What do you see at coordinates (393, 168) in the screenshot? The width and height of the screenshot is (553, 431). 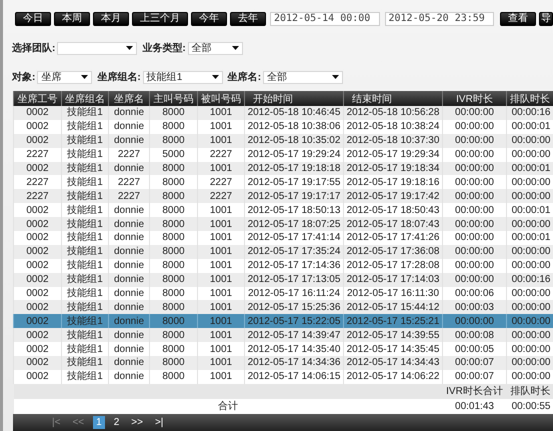 I see `table-cell: 2012-05-17 19:18:34` at bounding box center [393, 168].